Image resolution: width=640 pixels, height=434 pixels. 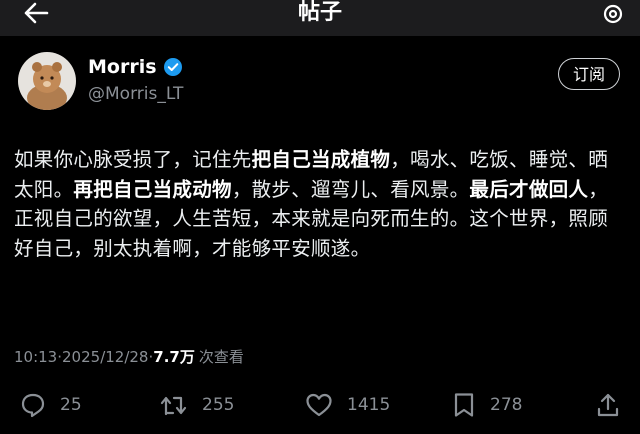 I want to click on verified-badge-icon, so click(x=172, y=67).